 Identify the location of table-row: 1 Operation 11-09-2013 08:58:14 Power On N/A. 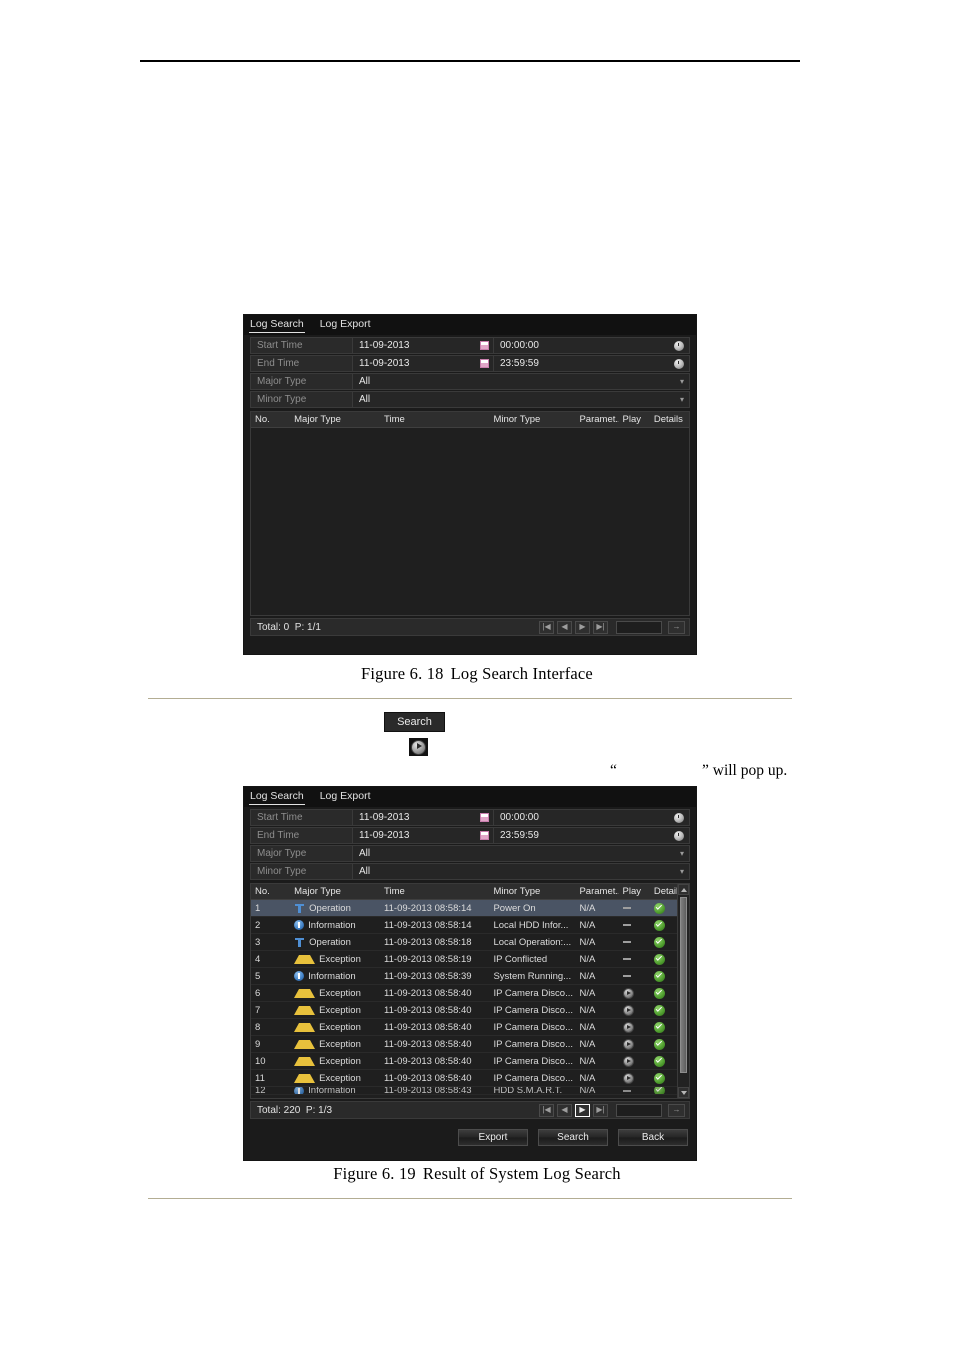
(470, 908).